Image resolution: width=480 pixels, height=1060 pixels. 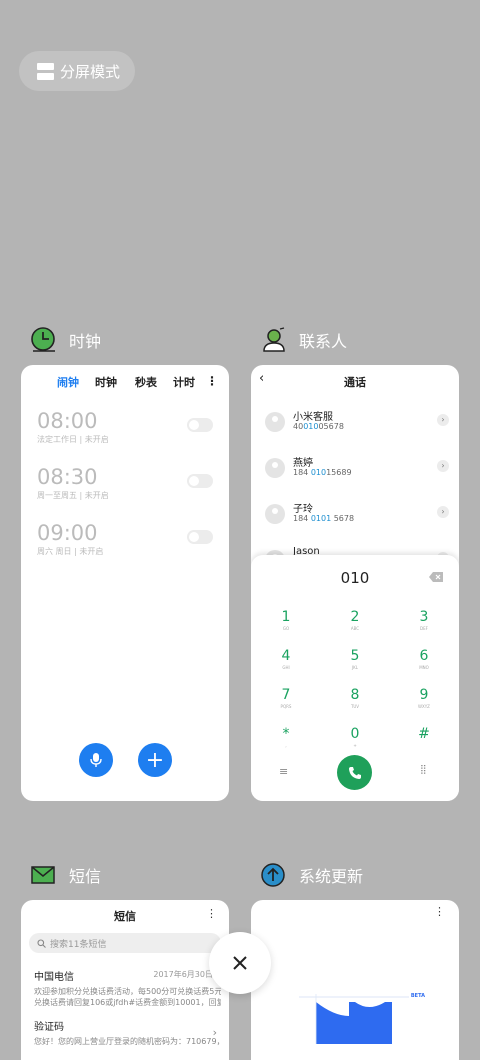 What do you see at coordinates (127, 1041) in the screenshot?
I see `message-preview: 您好！您的网上营业厅登录的随机密码为：710679，有` at bounding box center [127, 1041].